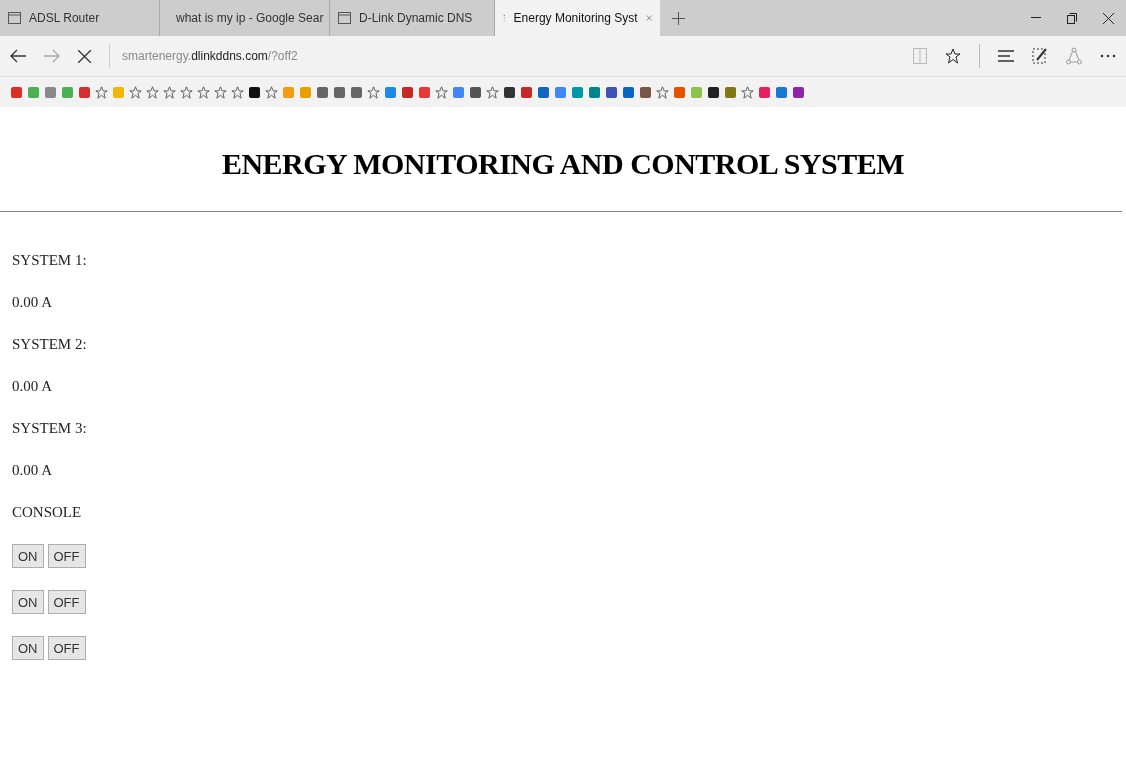 This screenshot has width=1126, height=763. What do you see at coordinates (18, 56) in the screenshot?
I see `back-icon` at bounding box center [18, 56].